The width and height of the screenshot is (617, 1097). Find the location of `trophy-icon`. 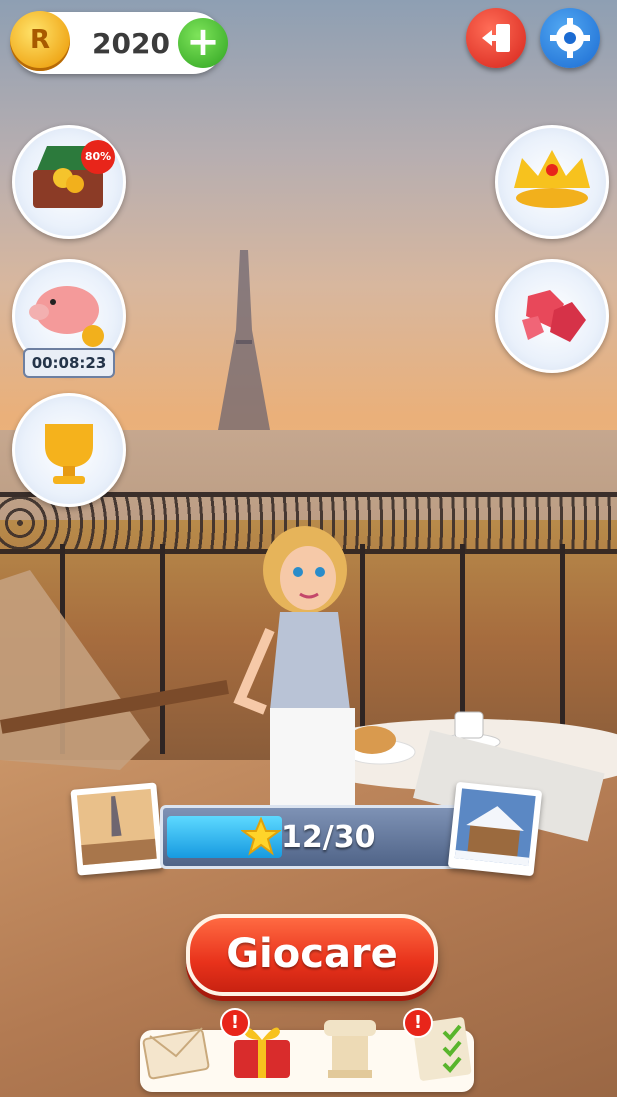

trophy-icon is located at coordinates (69, 454).